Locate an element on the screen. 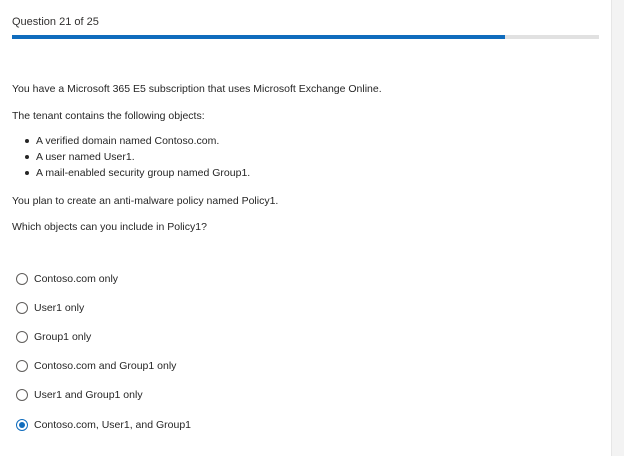  progress-bar is located at coordinates (305, 37).